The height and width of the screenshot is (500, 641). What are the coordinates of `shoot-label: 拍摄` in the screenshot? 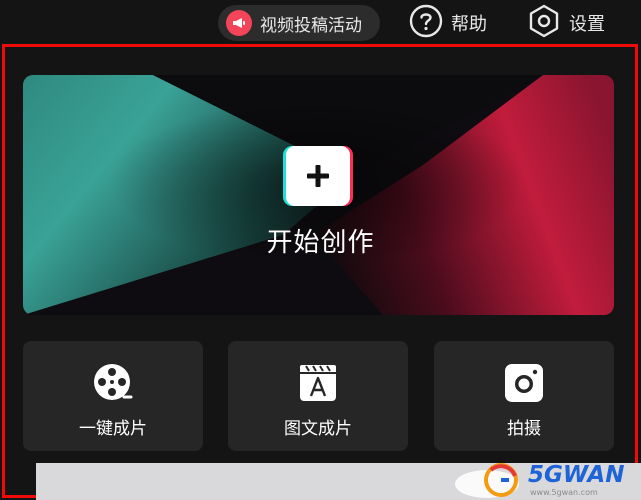 It's located at (524, 429).